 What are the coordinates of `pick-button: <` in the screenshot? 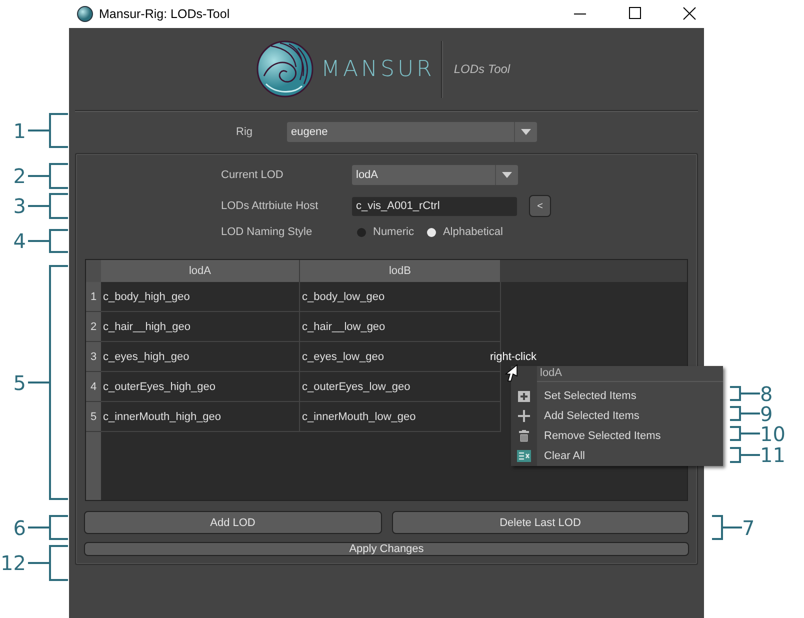 It's located at (540, 206).